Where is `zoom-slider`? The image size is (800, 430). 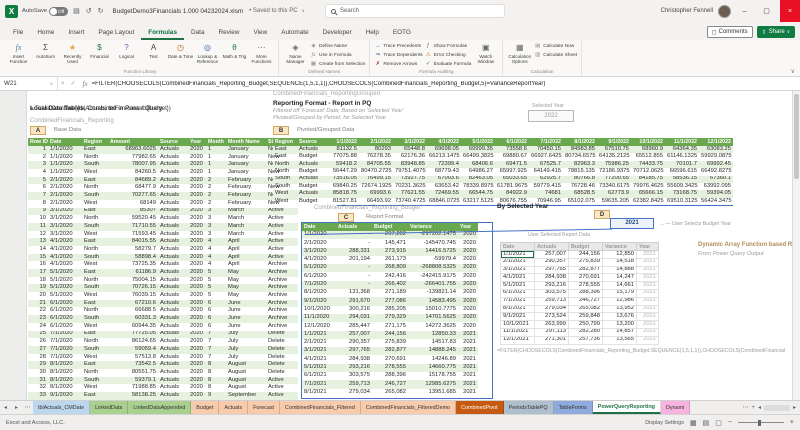 zoom-slider is located at coordinates (760, 422).